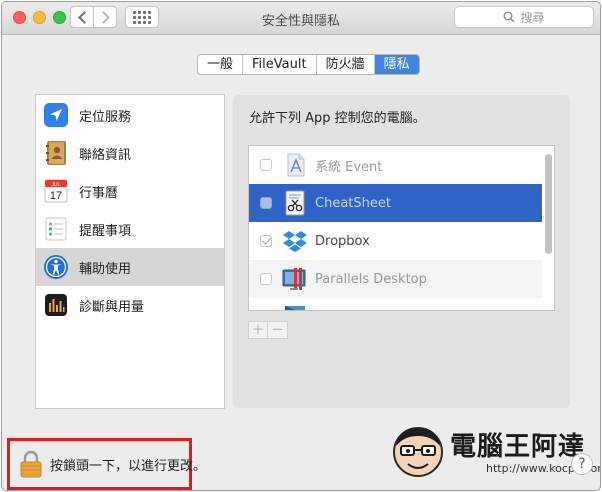 The width and height of the screenshot is (602, 492). What do you see at coordinates (296, 165) in the screenshot?
I see `system-events-icon` at bounding box center [296, 165].